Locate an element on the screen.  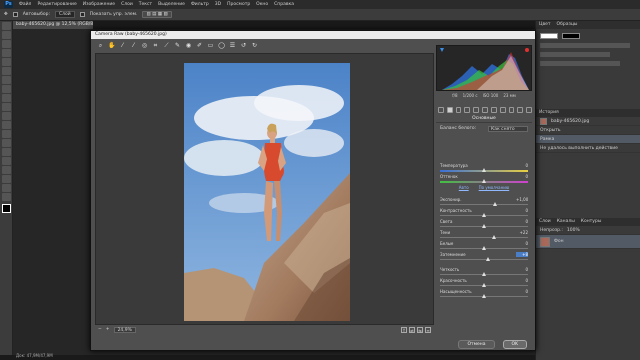
slider-value-field: +8 is located at coordinates (522, 254).